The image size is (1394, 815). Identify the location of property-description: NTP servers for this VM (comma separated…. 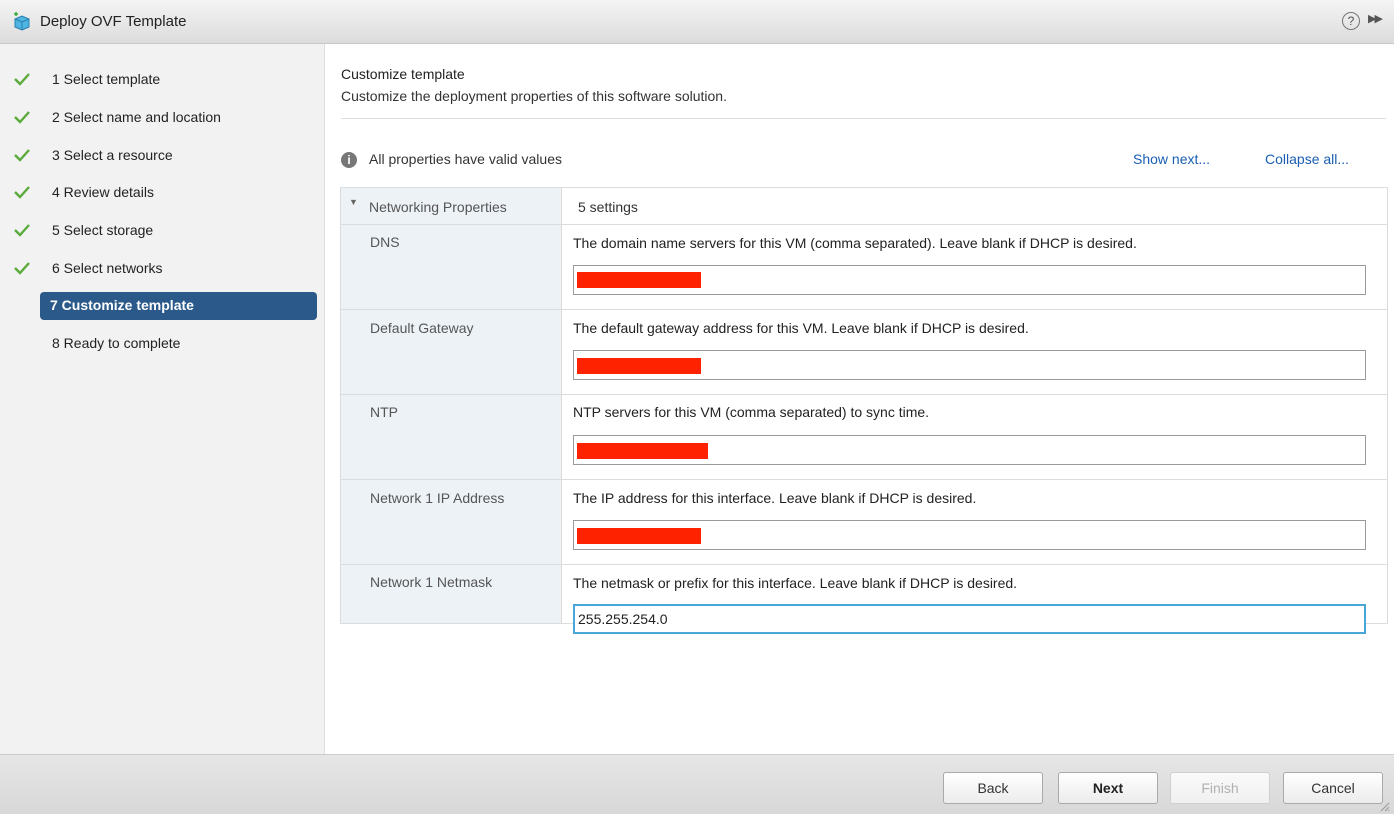
(751, 412).